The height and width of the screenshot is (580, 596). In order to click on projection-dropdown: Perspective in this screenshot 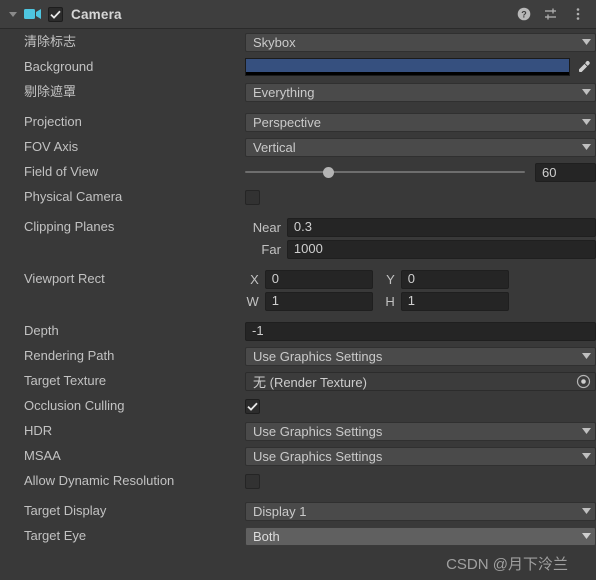, I will do `click(420, 122)`.